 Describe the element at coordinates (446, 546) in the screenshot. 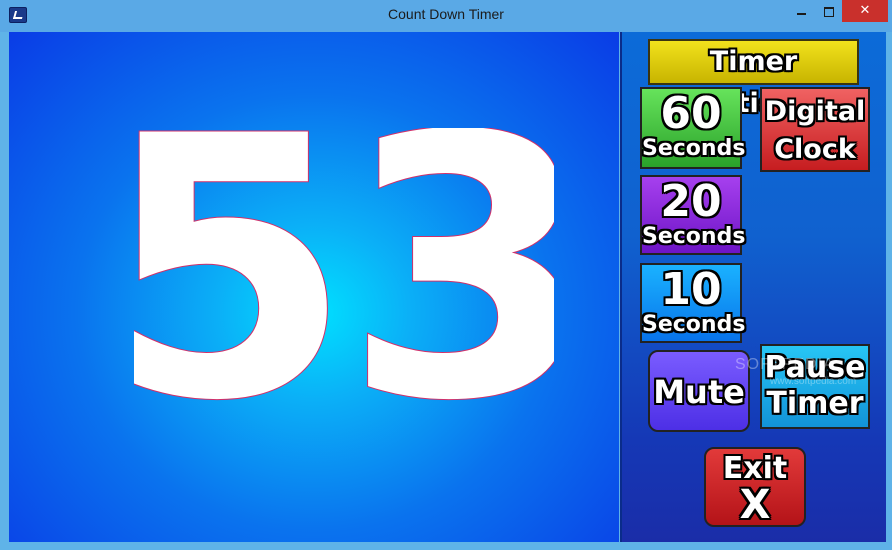

I see `window-bottom-border` at that location.